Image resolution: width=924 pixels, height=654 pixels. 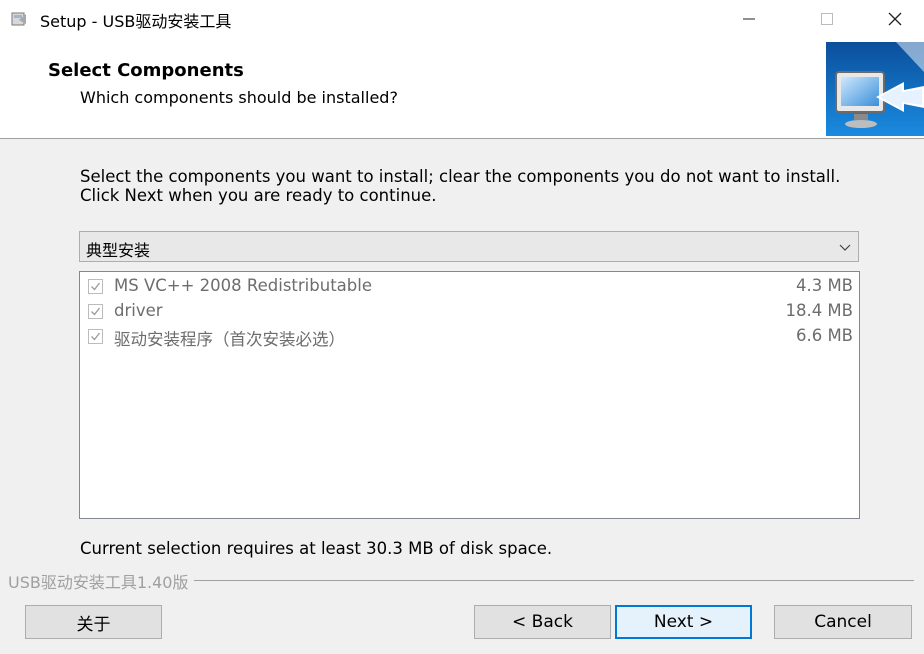 I want to click on maximize-button, so click(x=827, y=19).